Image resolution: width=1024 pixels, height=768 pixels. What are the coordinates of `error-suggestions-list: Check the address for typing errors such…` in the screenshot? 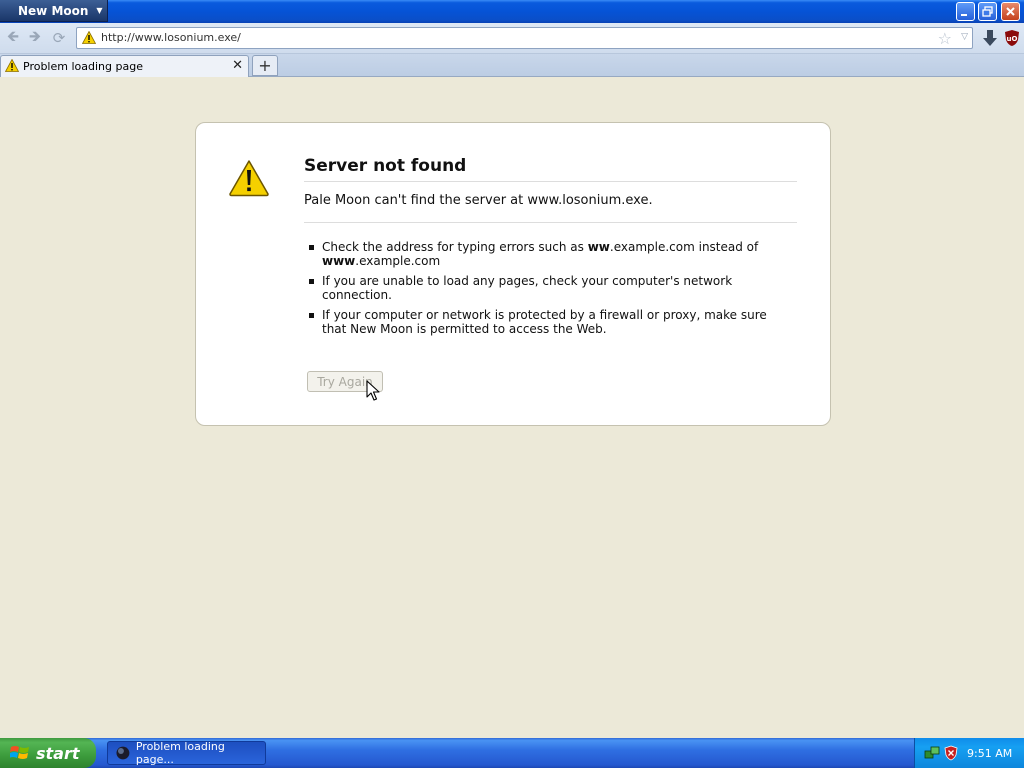 It's located at (538, 291).